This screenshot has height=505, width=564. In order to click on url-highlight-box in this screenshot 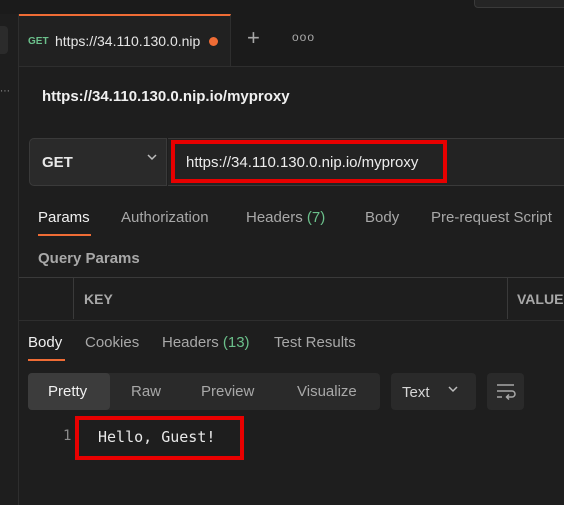, I will do `click(309, 161)`.